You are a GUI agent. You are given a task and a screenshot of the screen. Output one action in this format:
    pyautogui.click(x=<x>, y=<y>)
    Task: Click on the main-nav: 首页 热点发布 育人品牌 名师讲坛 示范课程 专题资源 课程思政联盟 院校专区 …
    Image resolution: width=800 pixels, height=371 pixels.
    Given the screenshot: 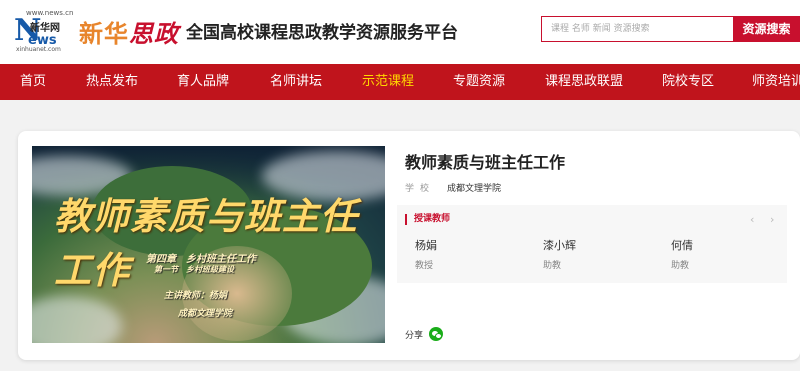 What is the action you would take?
    pyautogui.click(x=400, y=82)
    